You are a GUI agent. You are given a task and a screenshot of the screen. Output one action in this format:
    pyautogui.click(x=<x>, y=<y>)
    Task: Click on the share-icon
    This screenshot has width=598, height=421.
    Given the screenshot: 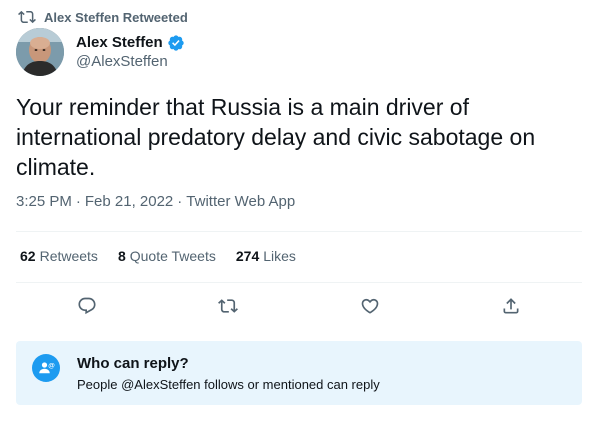 What is the action you would take?
    pyautogui.click(x=511, y=306)
    